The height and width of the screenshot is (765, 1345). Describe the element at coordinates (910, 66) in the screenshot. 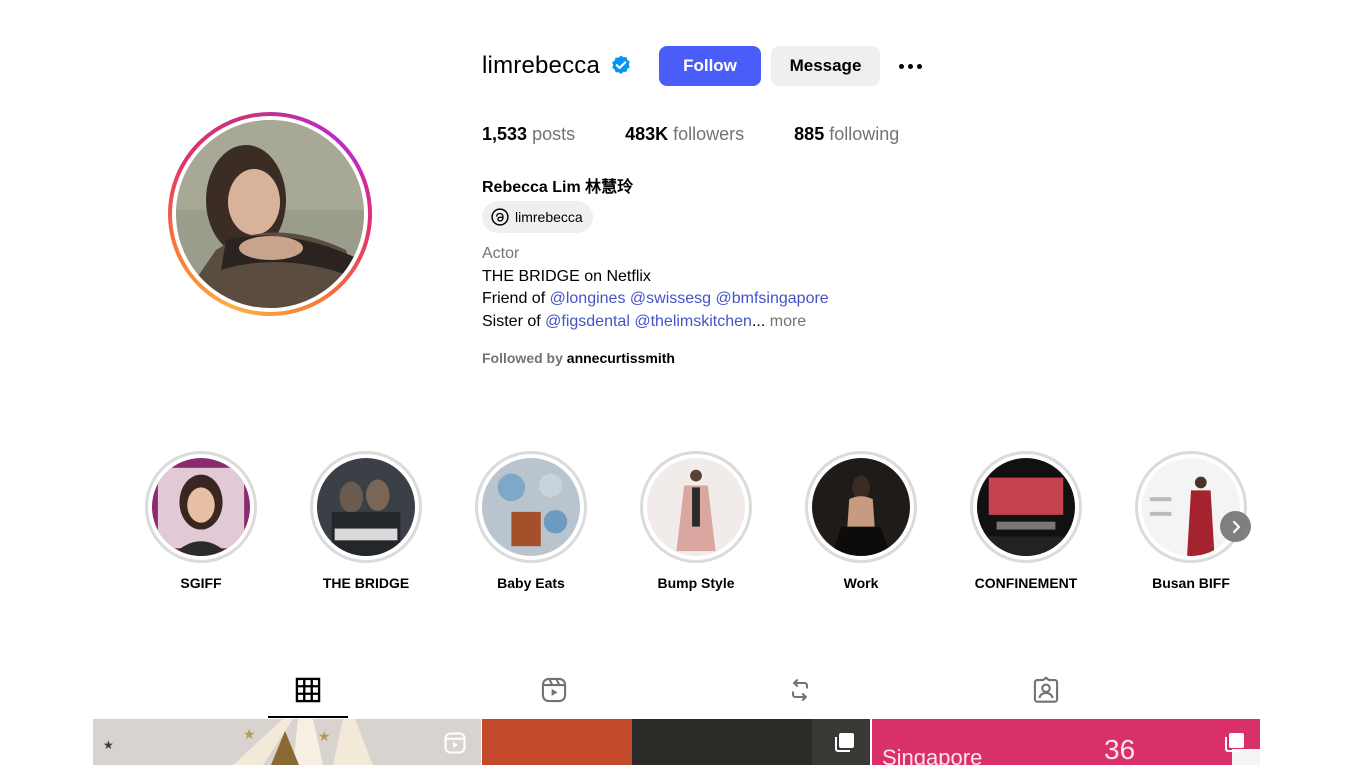

I see `more-options-icon` at that location.